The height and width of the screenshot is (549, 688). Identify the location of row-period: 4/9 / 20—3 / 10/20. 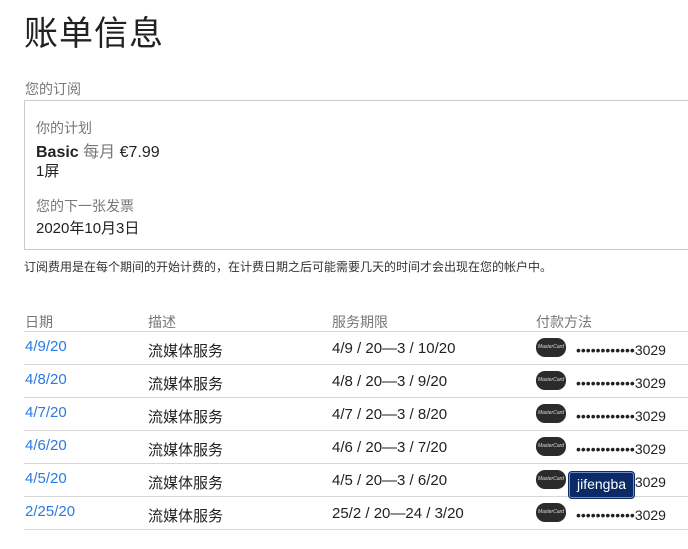
(394, 348).